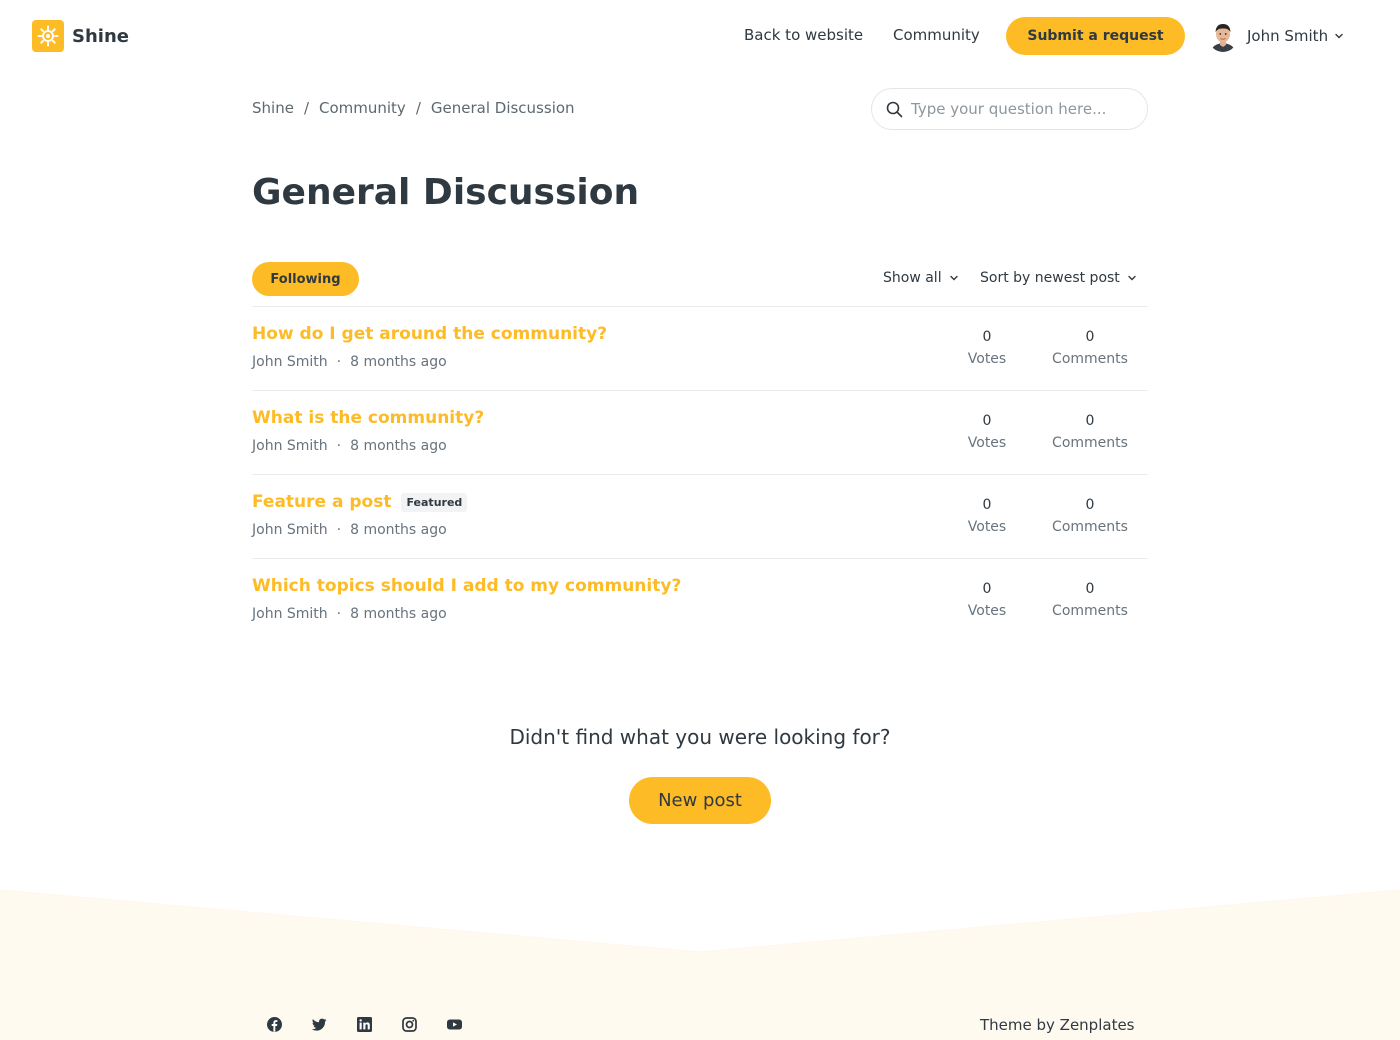 This screenshot has height=1040, width=1400. I want to click on post-title-wrap: Feature a post Featured, so click(360, 502).